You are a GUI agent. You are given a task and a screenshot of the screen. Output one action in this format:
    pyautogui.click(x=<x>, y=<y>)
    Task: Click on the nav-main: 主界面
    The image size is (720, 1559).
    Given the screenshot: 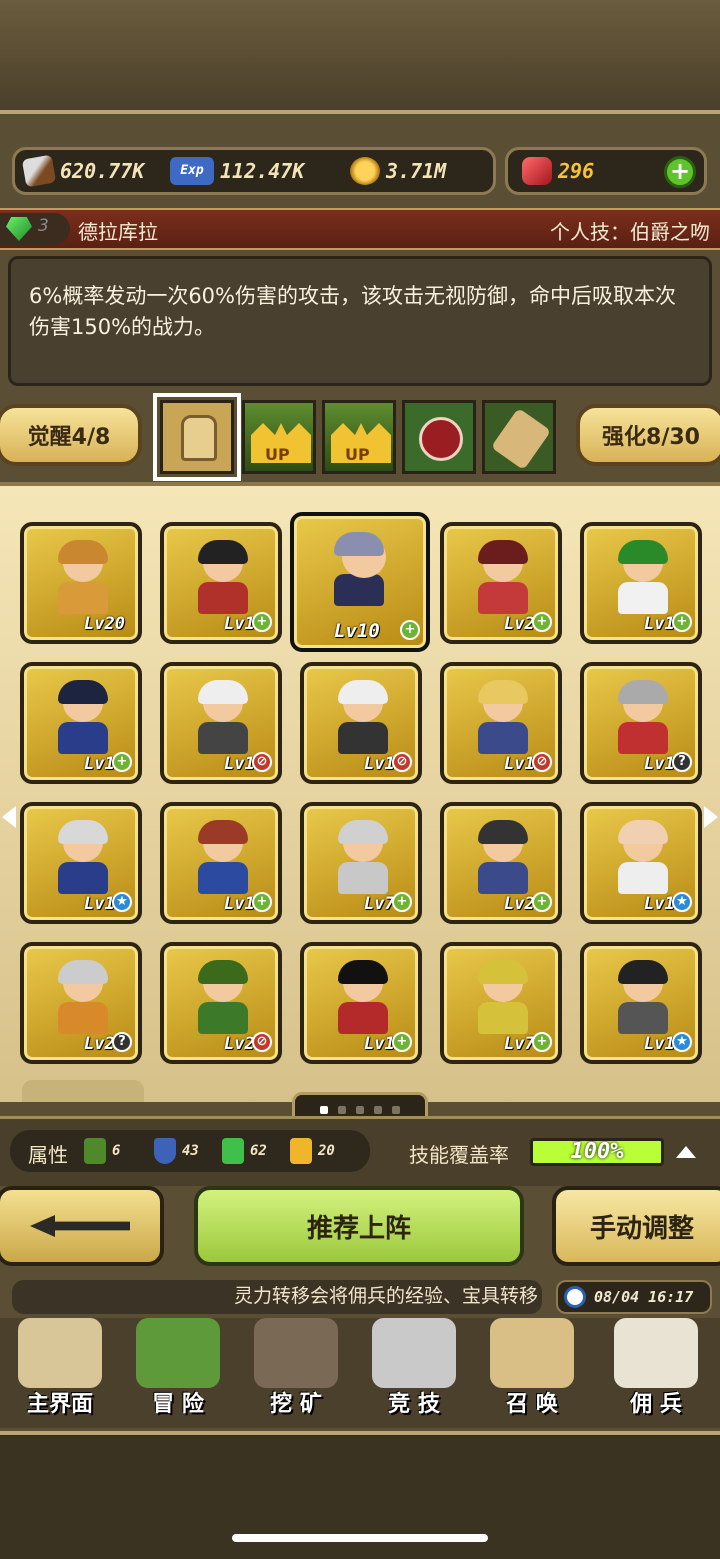 What is the action you would take?
    pyautogui.click(x=60, y=1369)
    